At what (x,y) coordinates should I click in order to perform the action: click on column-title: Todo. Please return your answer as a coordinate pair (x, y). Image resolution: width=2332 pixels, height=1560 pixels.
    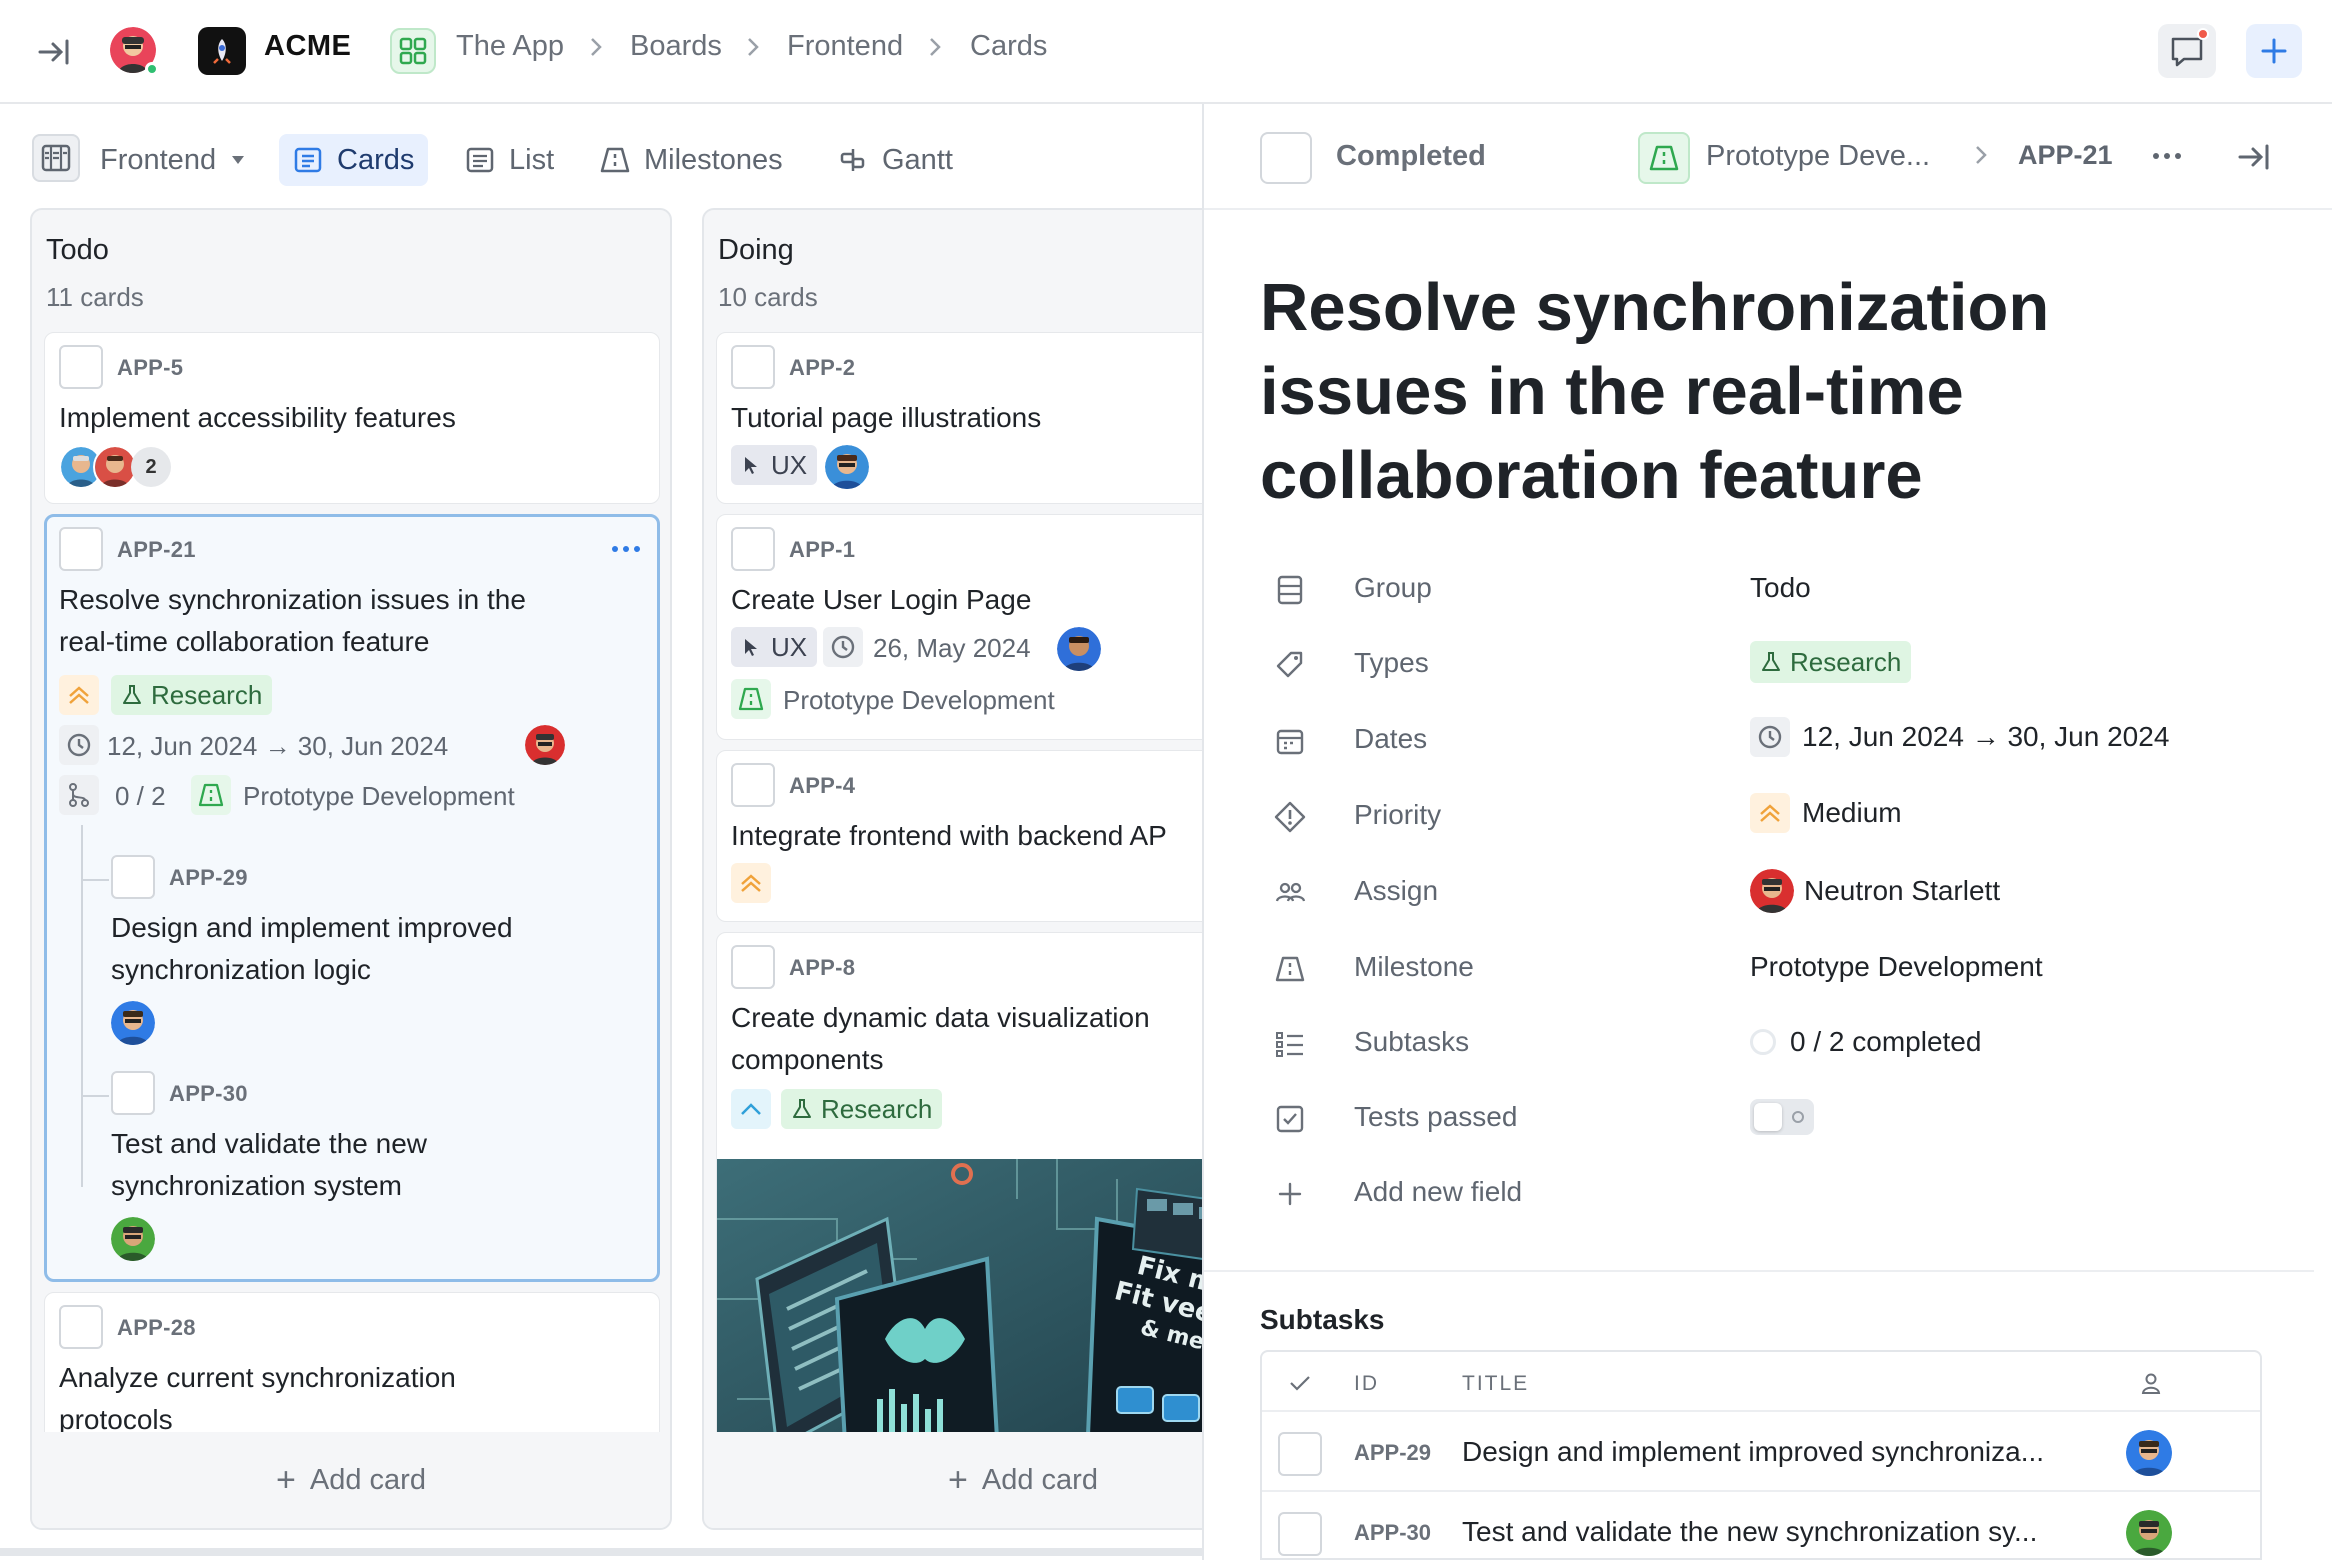
    Looking at the image, I should click on (77, 250).